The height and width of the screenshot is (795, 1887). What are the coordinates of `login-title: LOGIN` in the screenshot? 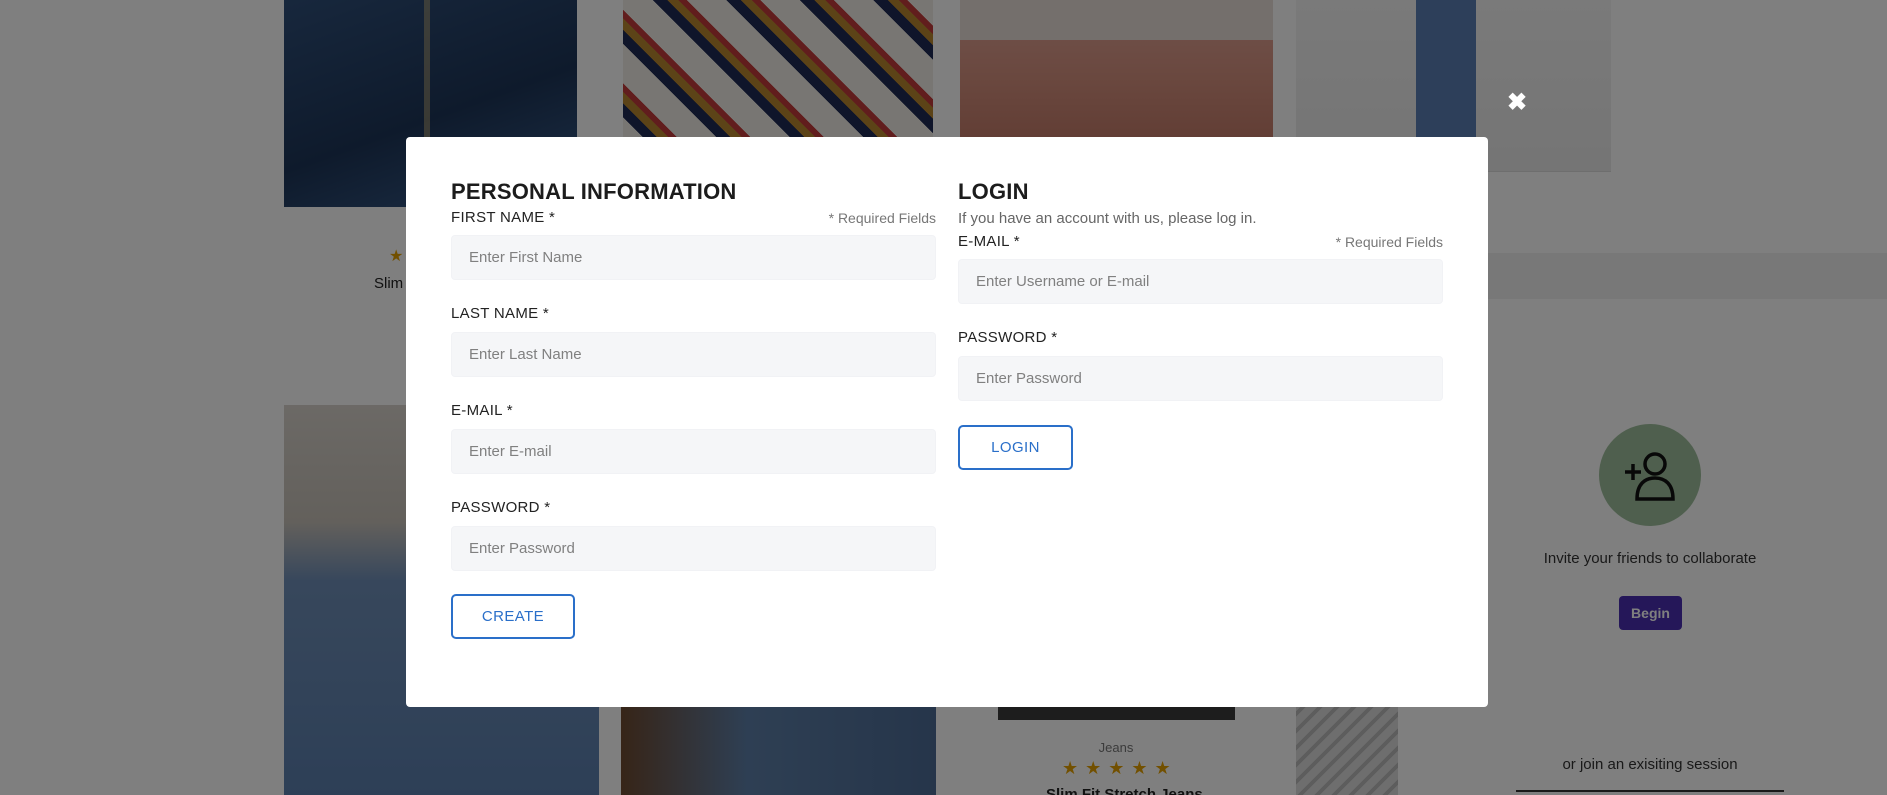 It's located at (993, 191).